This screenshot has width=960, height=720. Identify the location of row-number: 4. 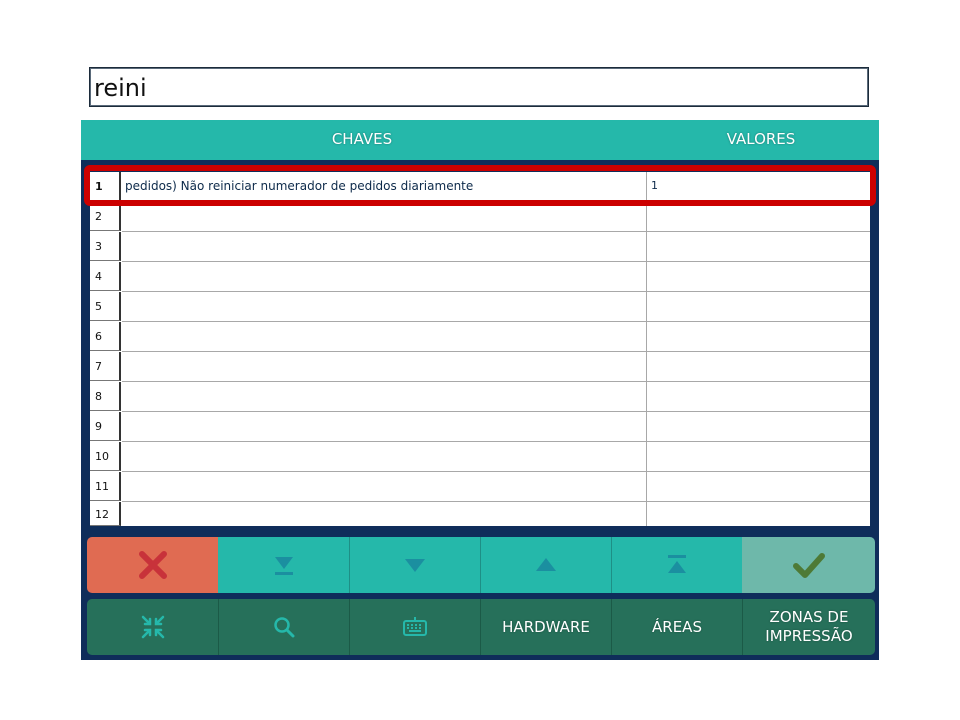
(105, 276).